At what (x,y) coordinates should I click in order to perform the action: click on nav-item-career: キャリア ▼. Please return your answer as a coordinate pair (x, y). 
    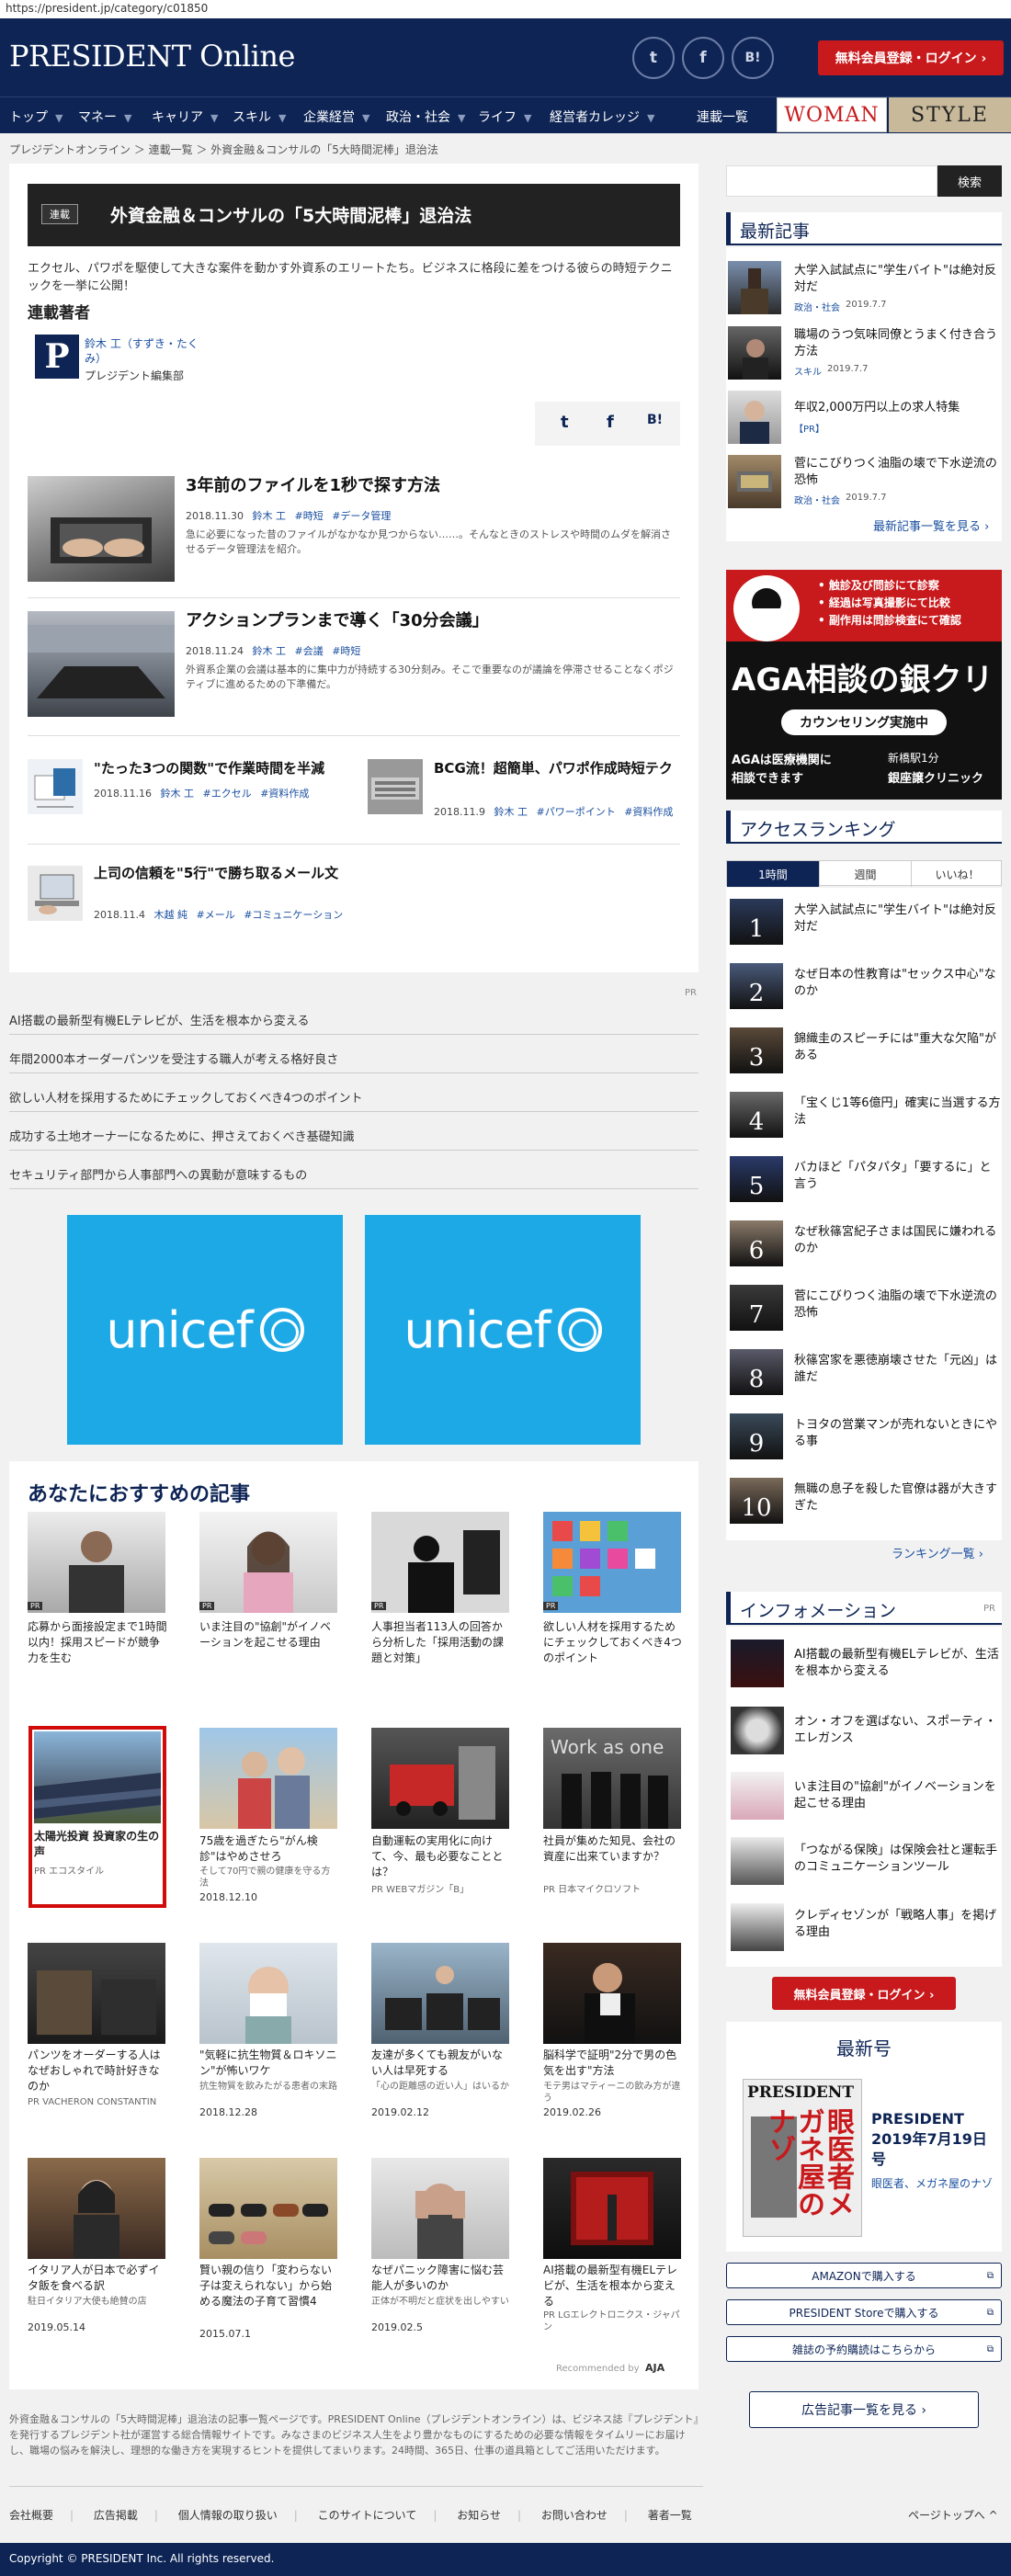
    Looking at the image, I should click on (185, 117).